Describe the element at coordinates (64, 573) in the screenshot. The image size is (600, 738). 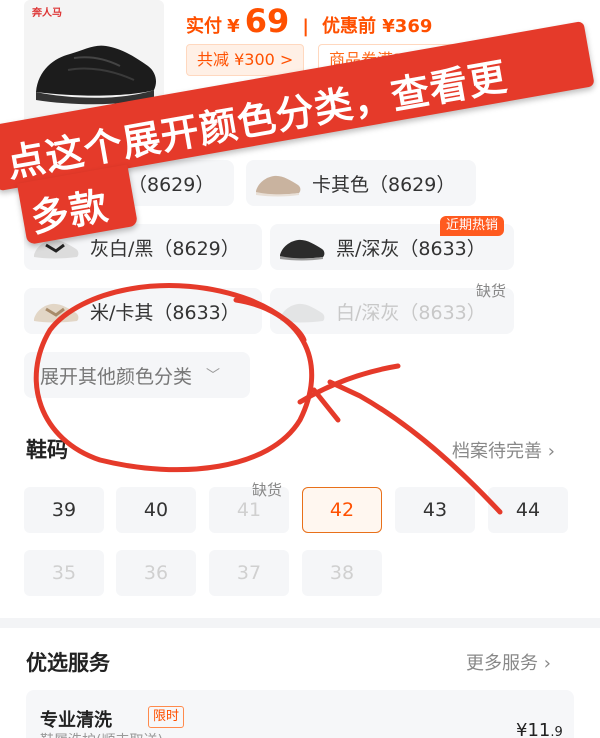
I see `size-option-35: 35` at that location.